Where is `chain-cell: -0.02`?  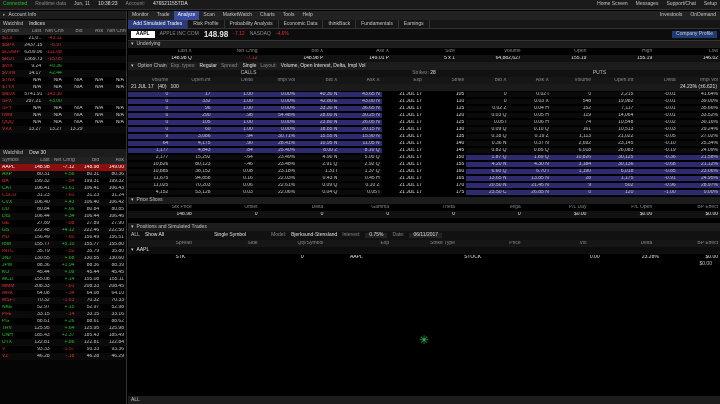
chain-cell: -0.02 is located at coordinates (656, 122).